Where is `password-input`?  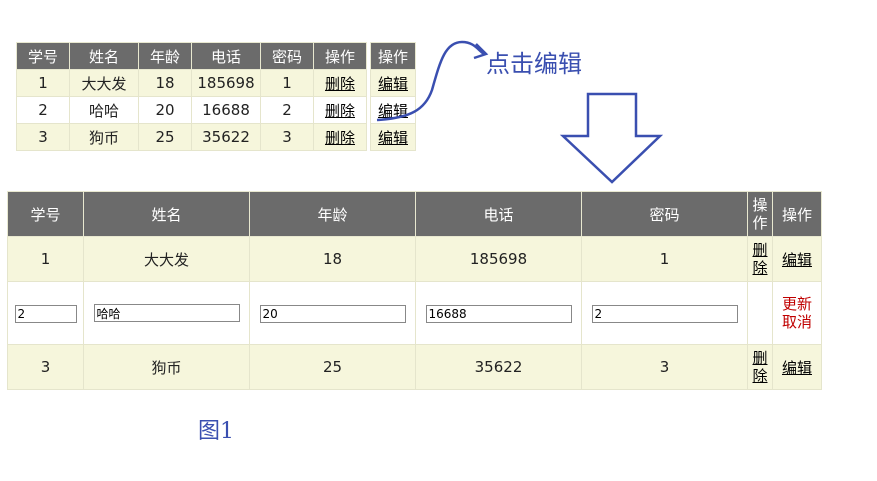 password-input is located at coordinates (664, 313).